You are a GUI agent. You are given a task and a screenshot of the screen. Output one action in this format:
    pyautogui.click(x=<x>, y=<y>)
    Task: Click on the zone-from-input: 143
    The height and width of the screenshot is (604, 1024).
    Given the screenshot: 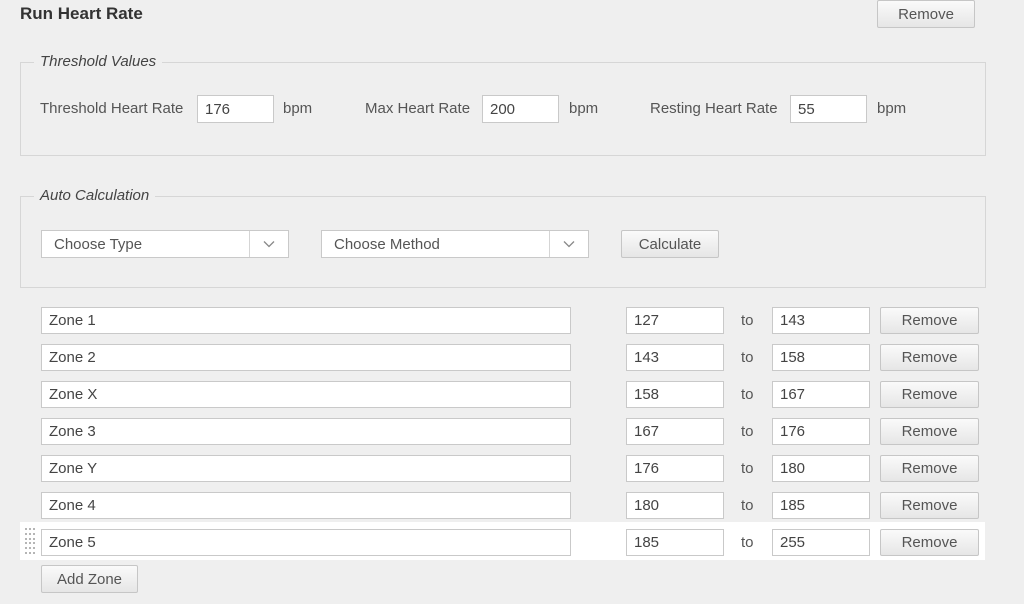 What is the action you would take?
    pyautogui.click(x=675, y=357)
    